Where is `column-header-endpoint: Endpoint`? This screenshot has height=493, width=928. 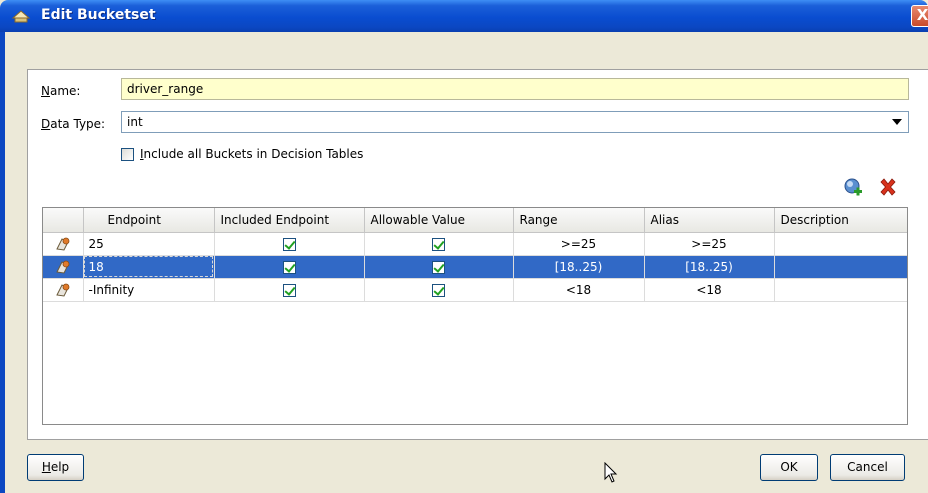 column-header-endpoint: Endpoint is located at coordinates (149, 220).